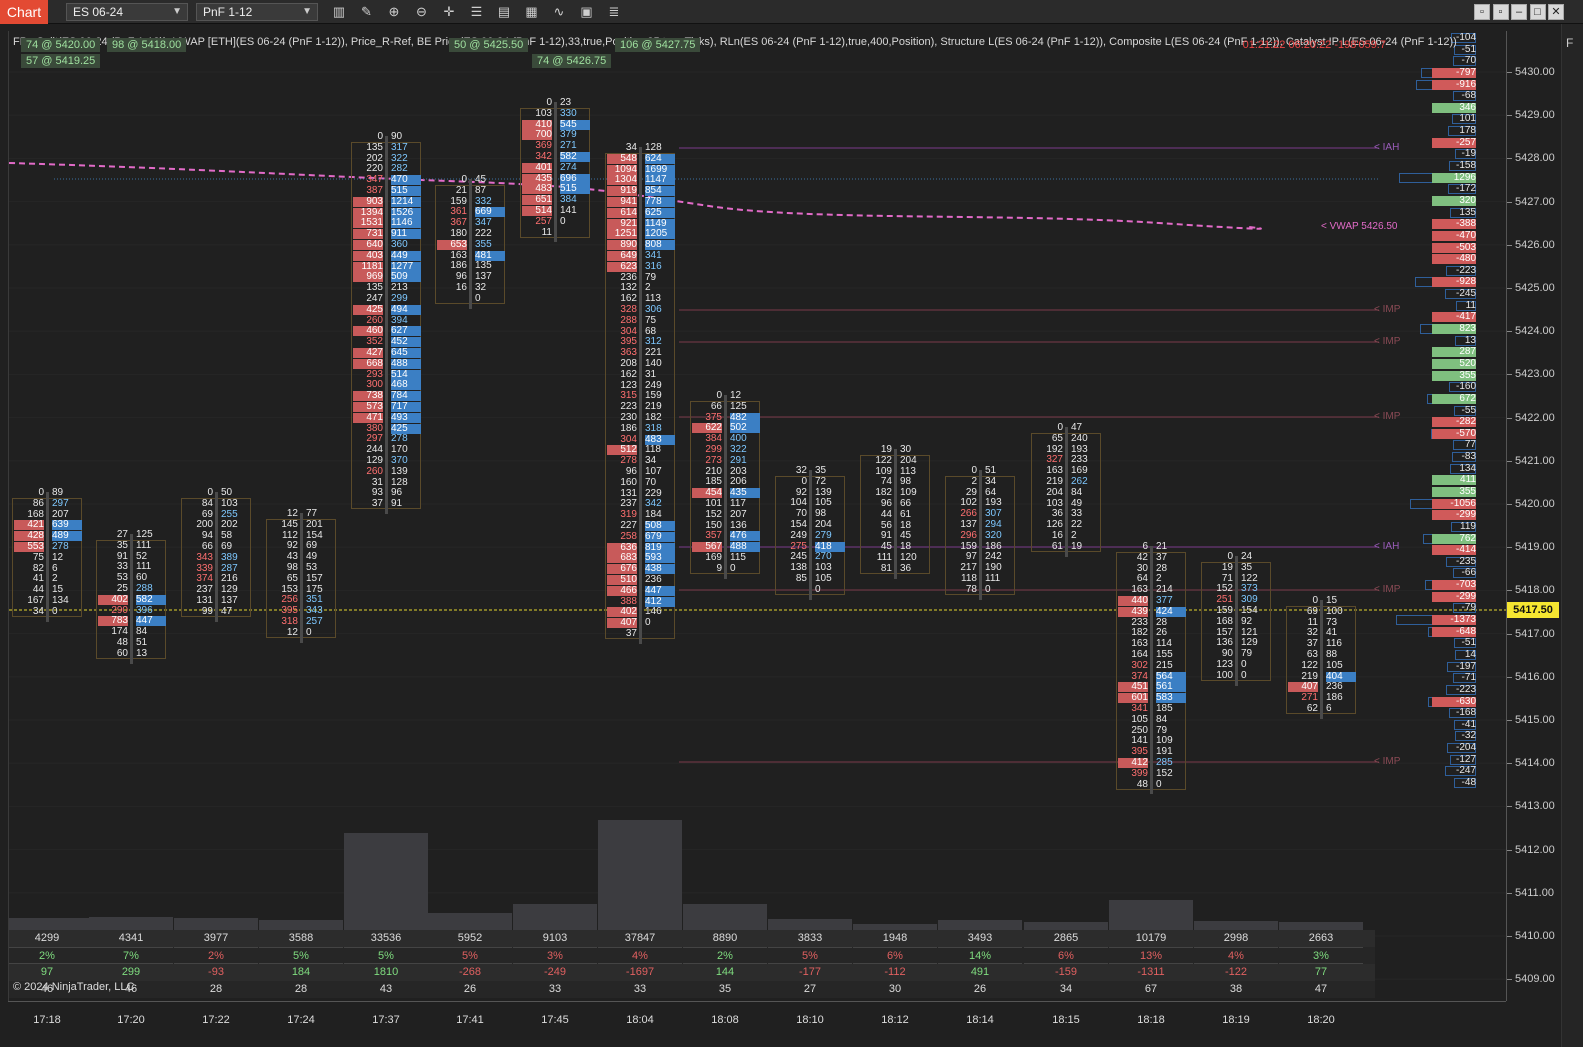 This screenshot has height=1047, width=1583. What do you see at coordinates (367, 12) in the screenshot?
I see `drawing-tool-icon: ✎` at bounding box center [367, 12].